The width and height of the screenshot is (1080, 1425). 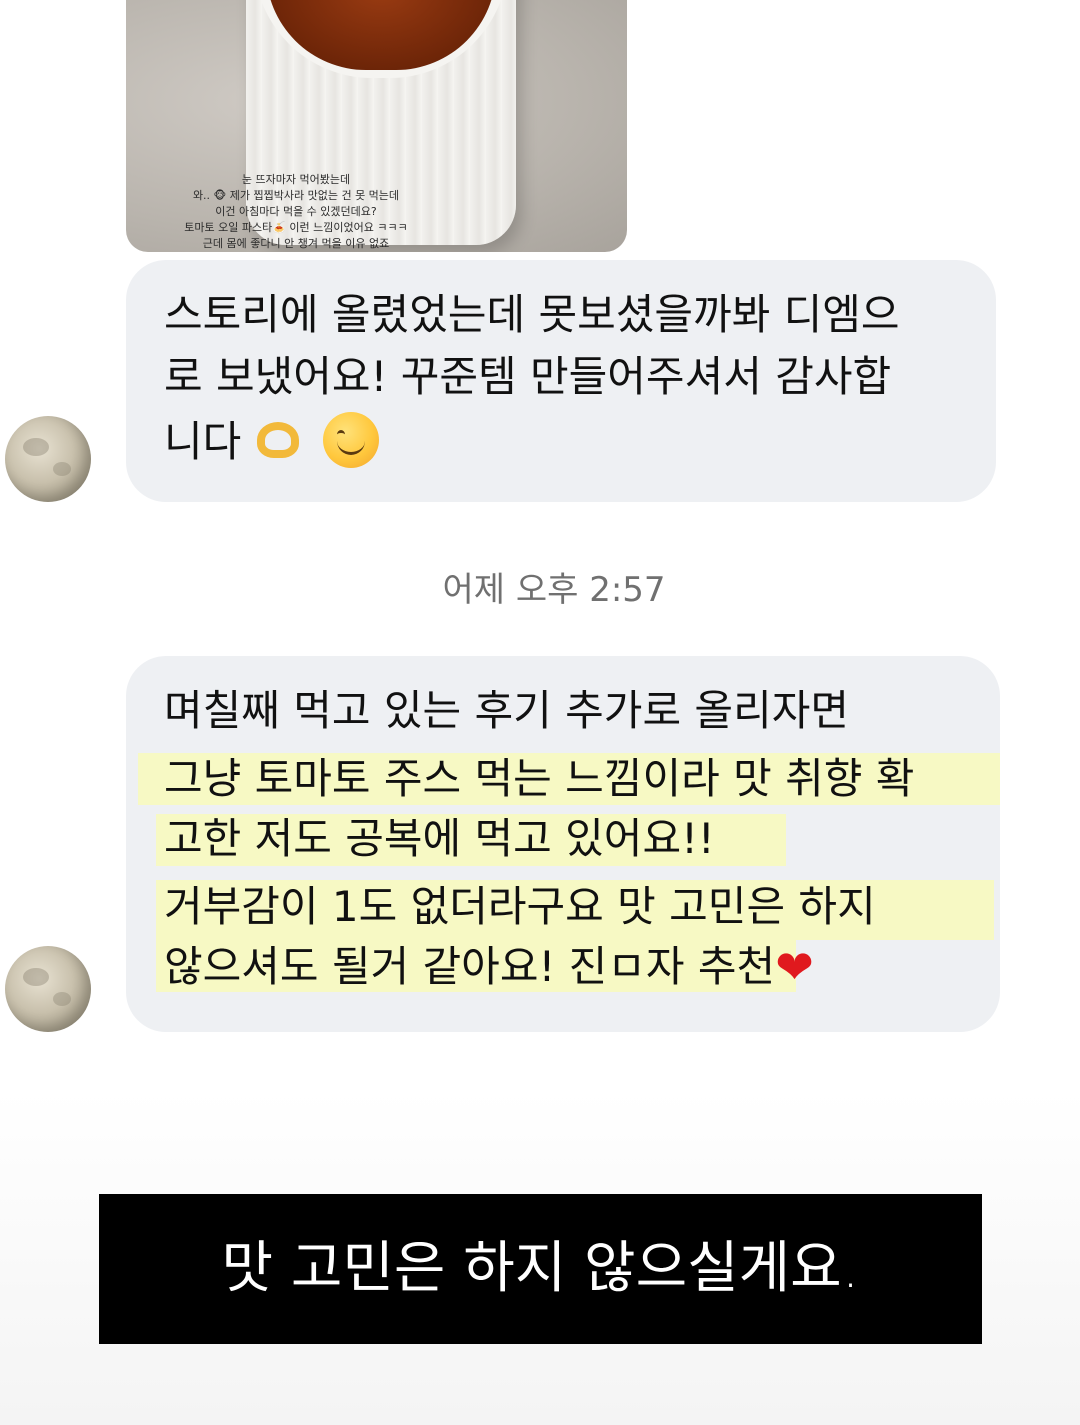 What do you see at coordinates (296, 179) in the screenshot?
I see `story-caption-line: 눈 뜨자마자 먹어봤는데` at bounding box center [296, 179].